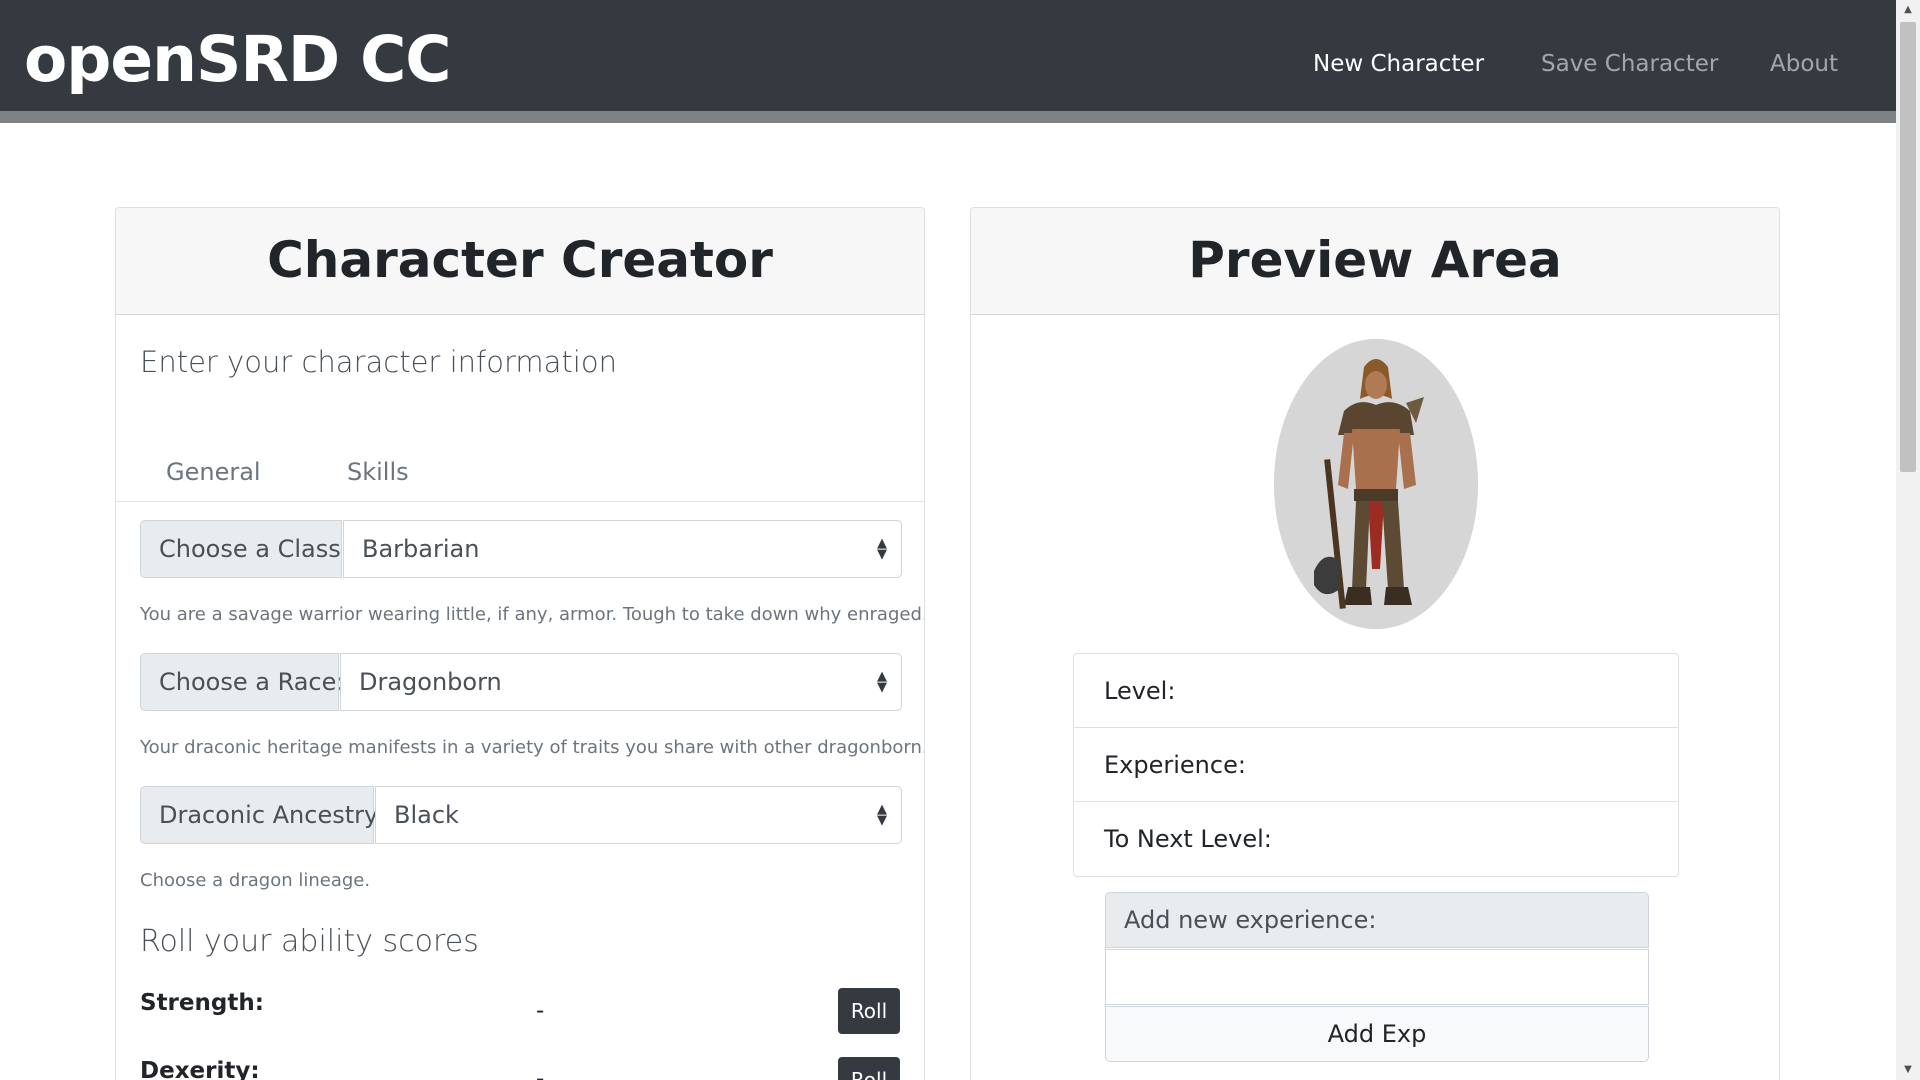 Image resolution: width=1920 pixels, height=1080 pixels. Describe the element at coordinates (1377, 1034) in the screenshot. I see `add-exp-button: Add Exp` at that location.